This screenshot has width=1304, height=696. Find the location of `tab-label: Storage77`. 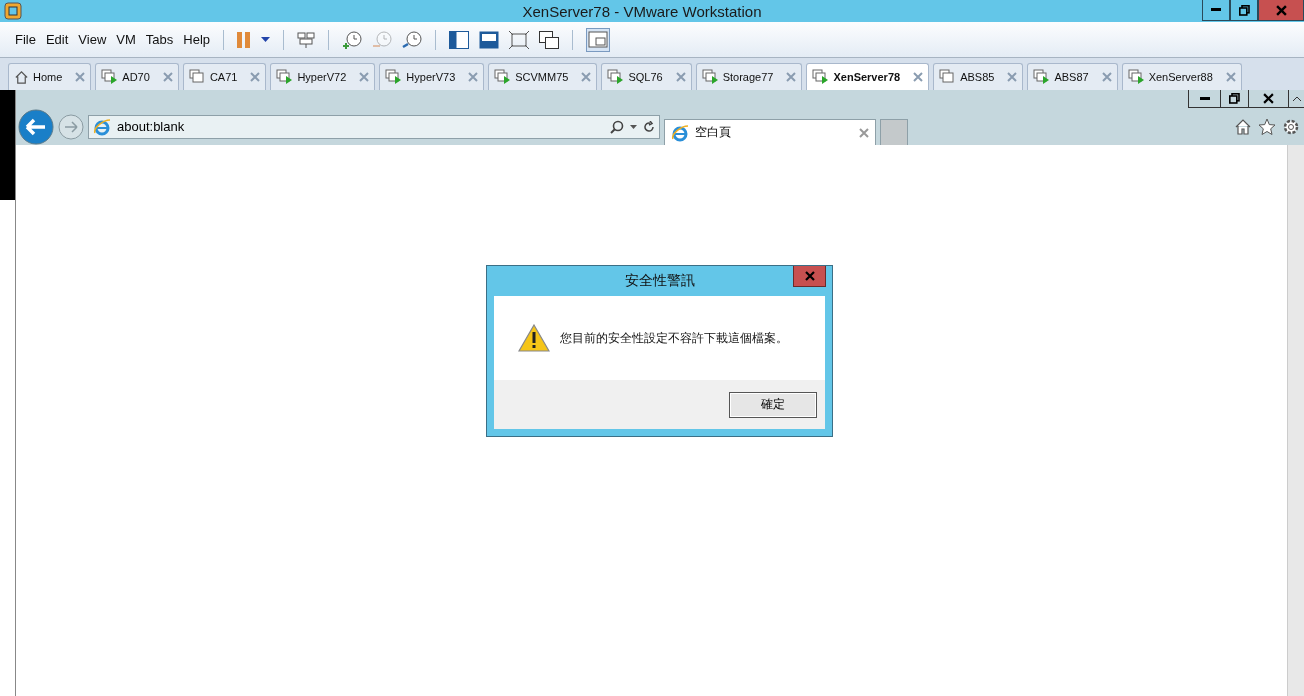

tab-label: Storage77 is located at coordinates (748, 77).